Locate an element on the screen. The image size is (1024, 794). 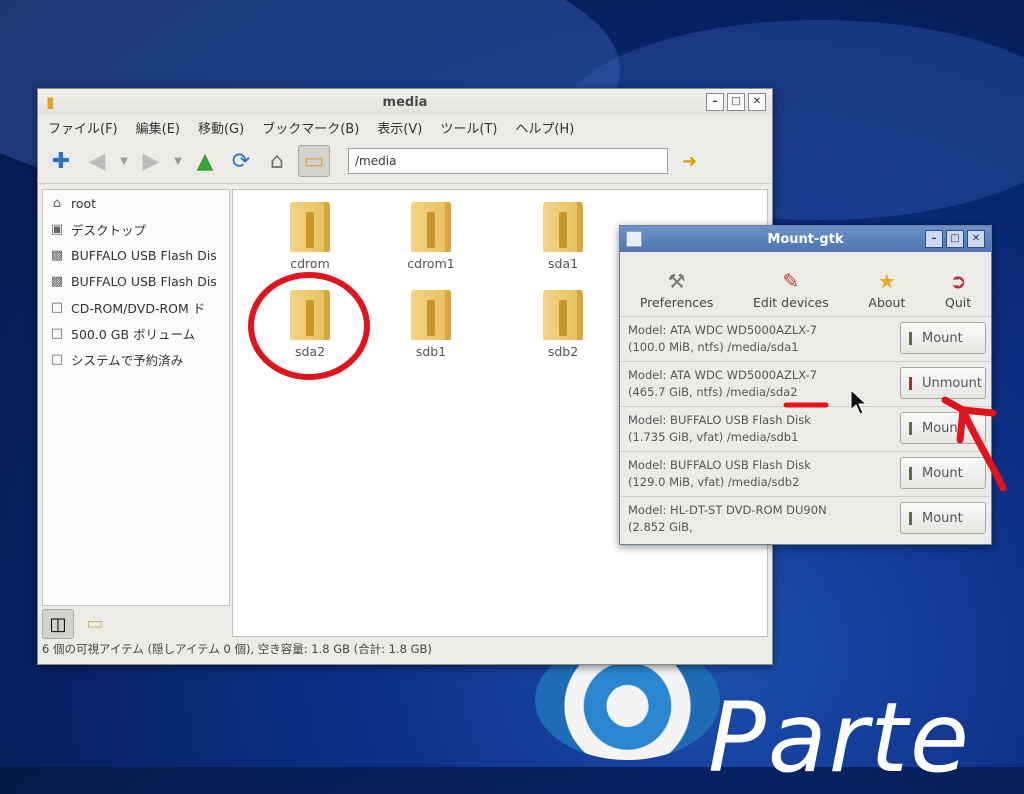
forward-history-icon: ▼ is located at coordinates (178, 161).